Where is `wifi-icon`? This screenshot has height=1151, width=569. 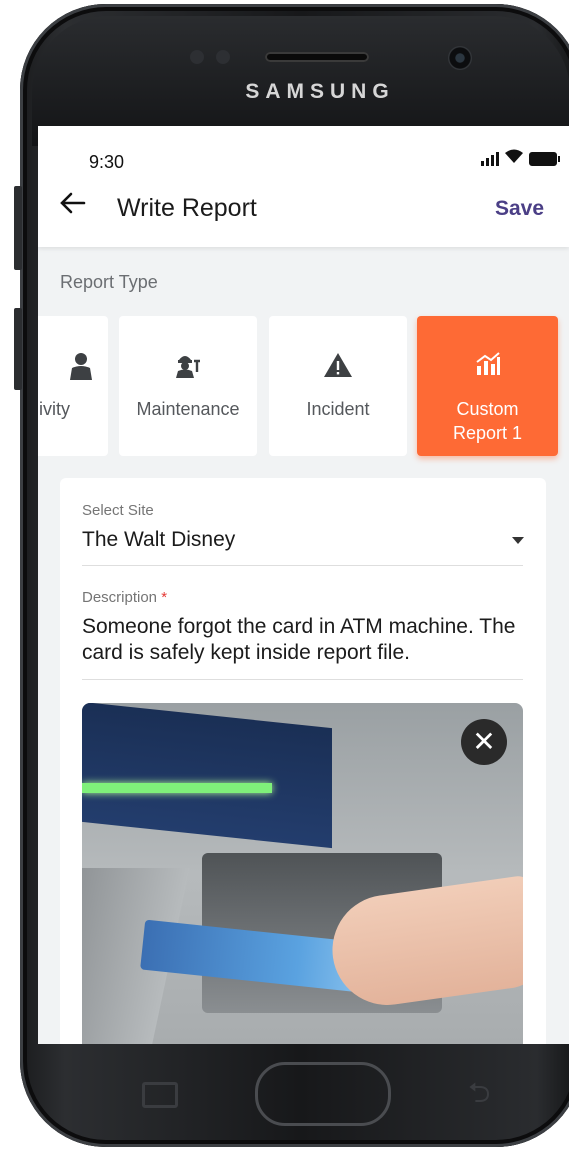
wifi-icon is located at coordinates (514, 157).